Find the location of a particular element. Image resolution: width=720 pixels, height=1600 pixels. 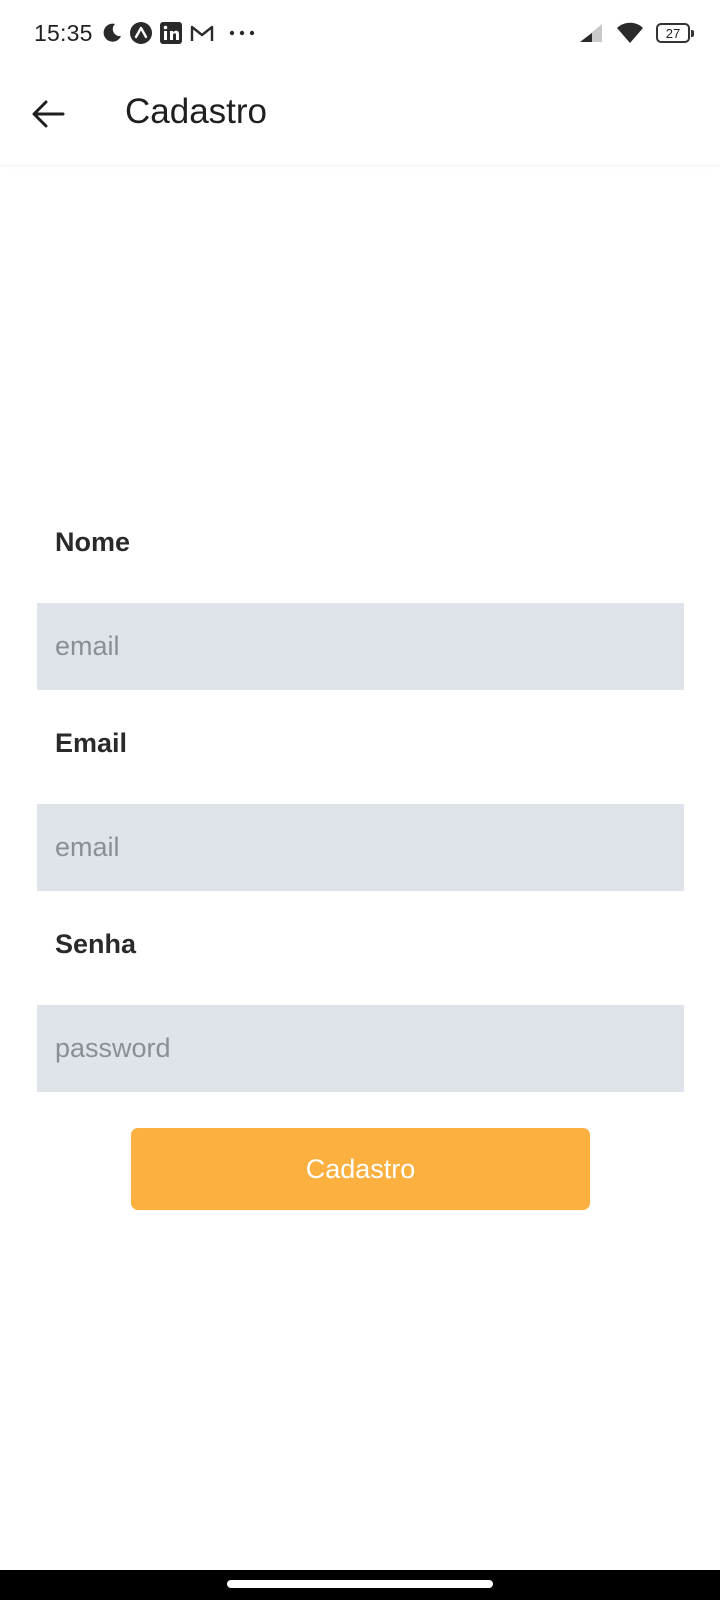

status-left: 15:35 is located at coordinates (144, 33).